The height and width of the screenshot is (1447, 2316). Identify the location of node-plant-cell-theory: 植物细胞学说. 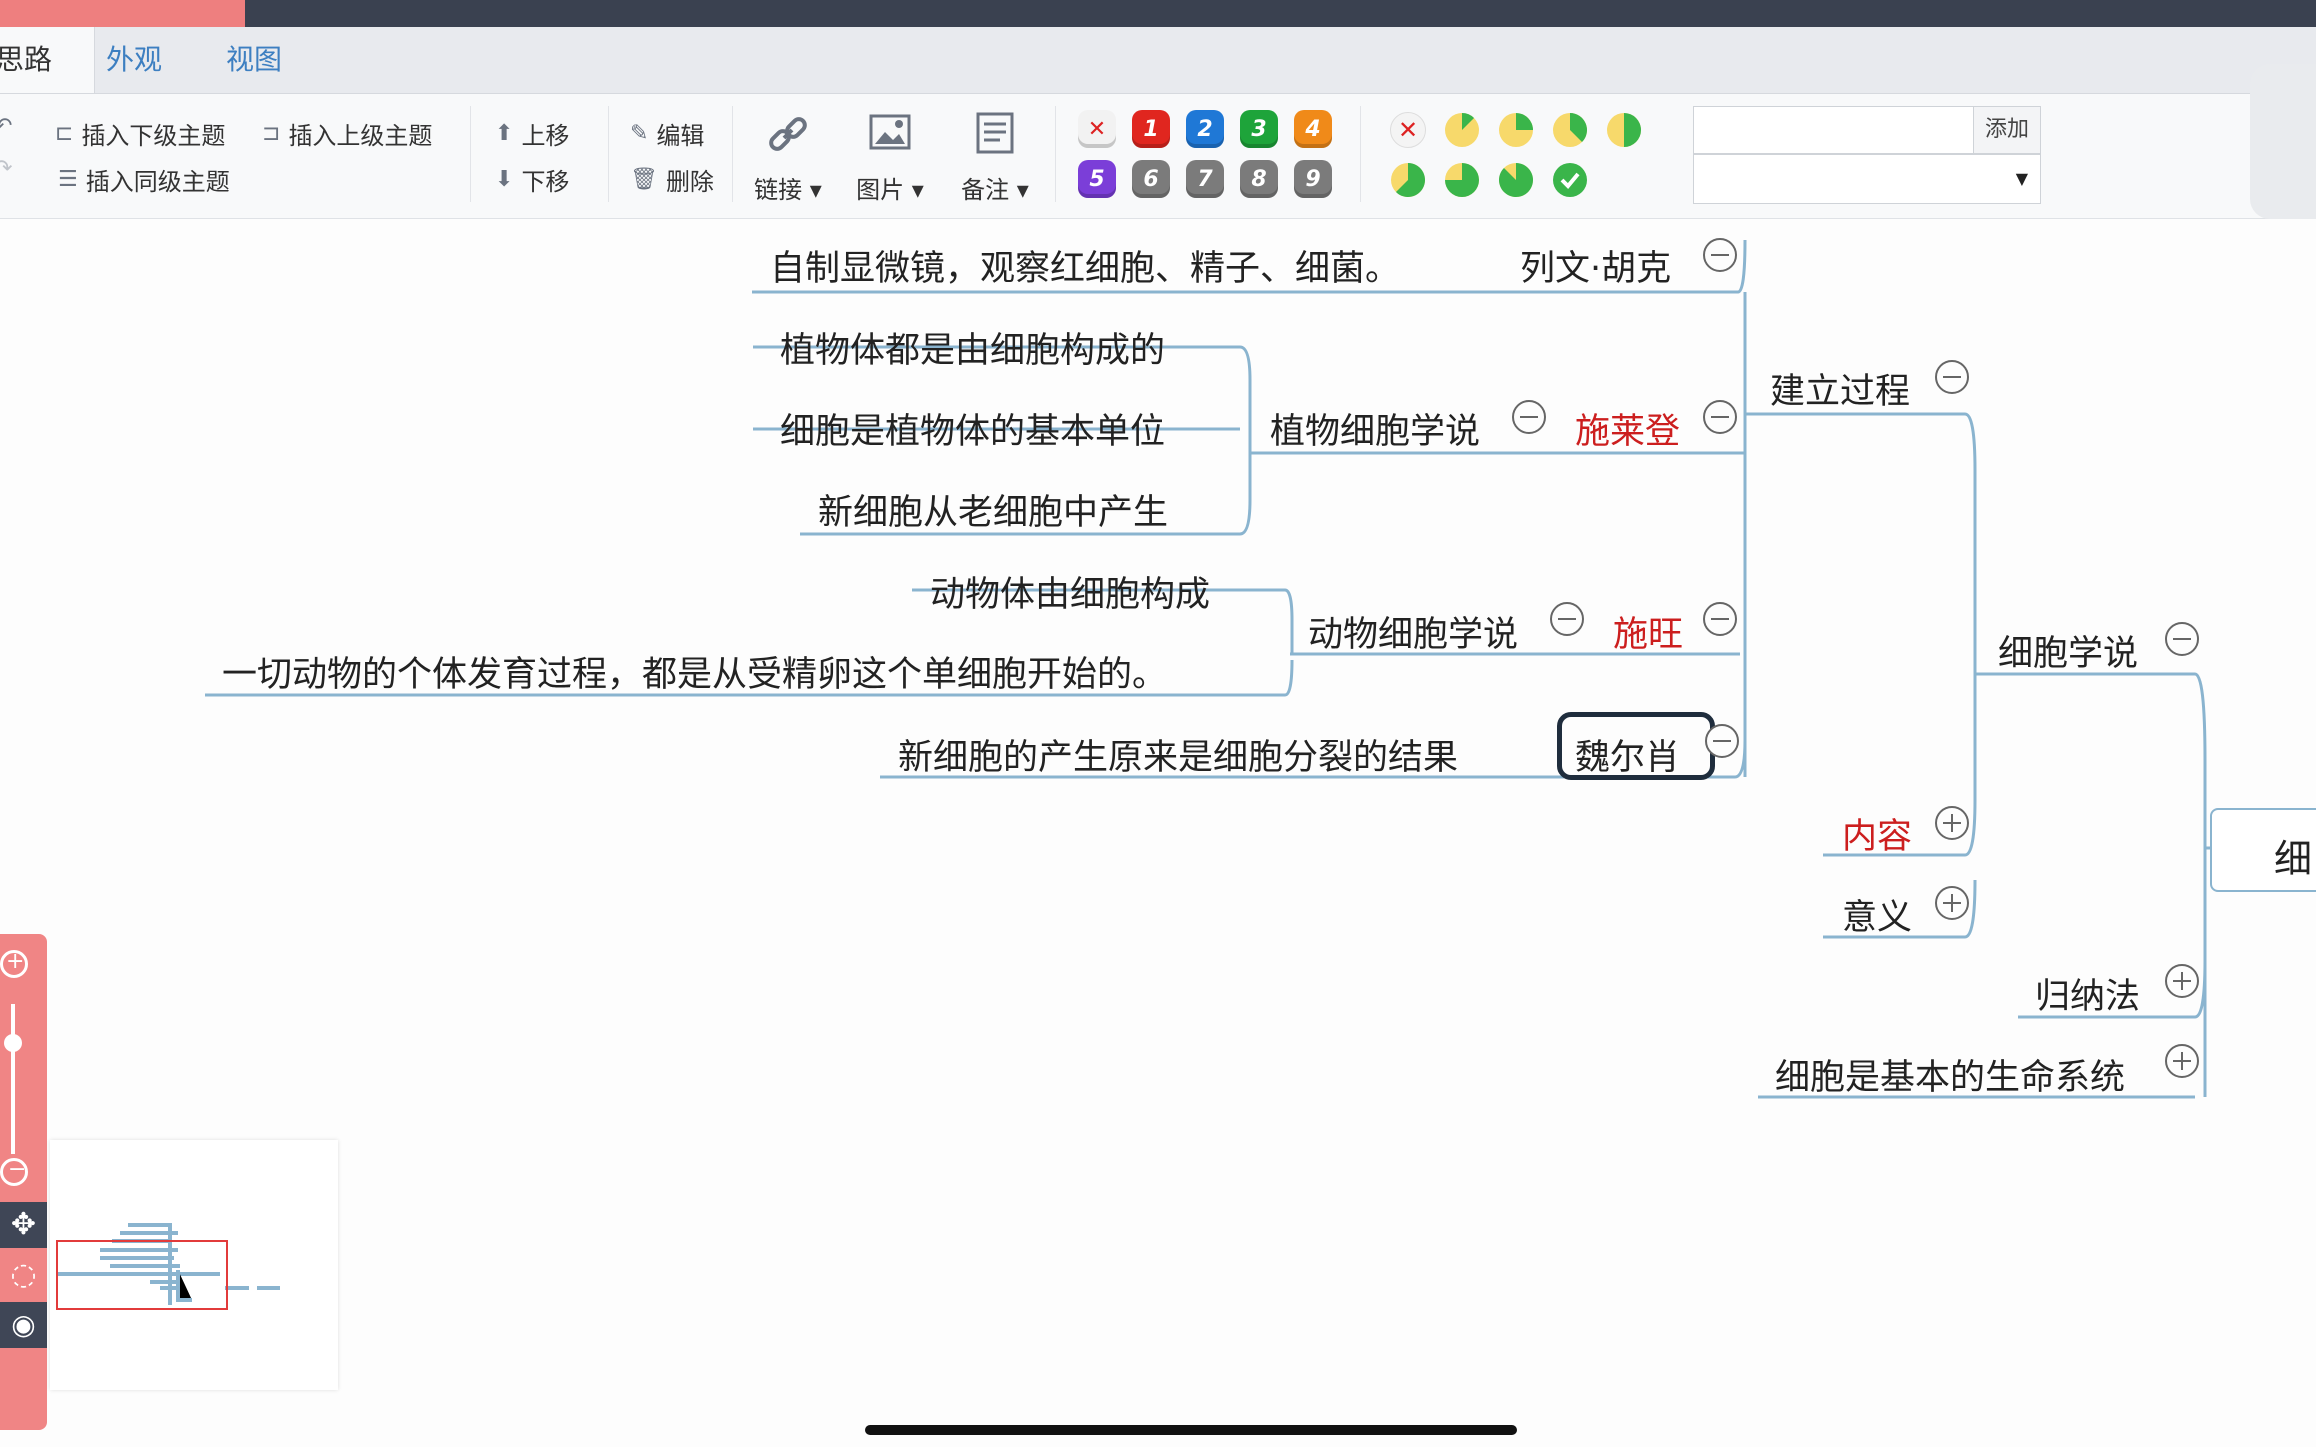
(1375, 428).